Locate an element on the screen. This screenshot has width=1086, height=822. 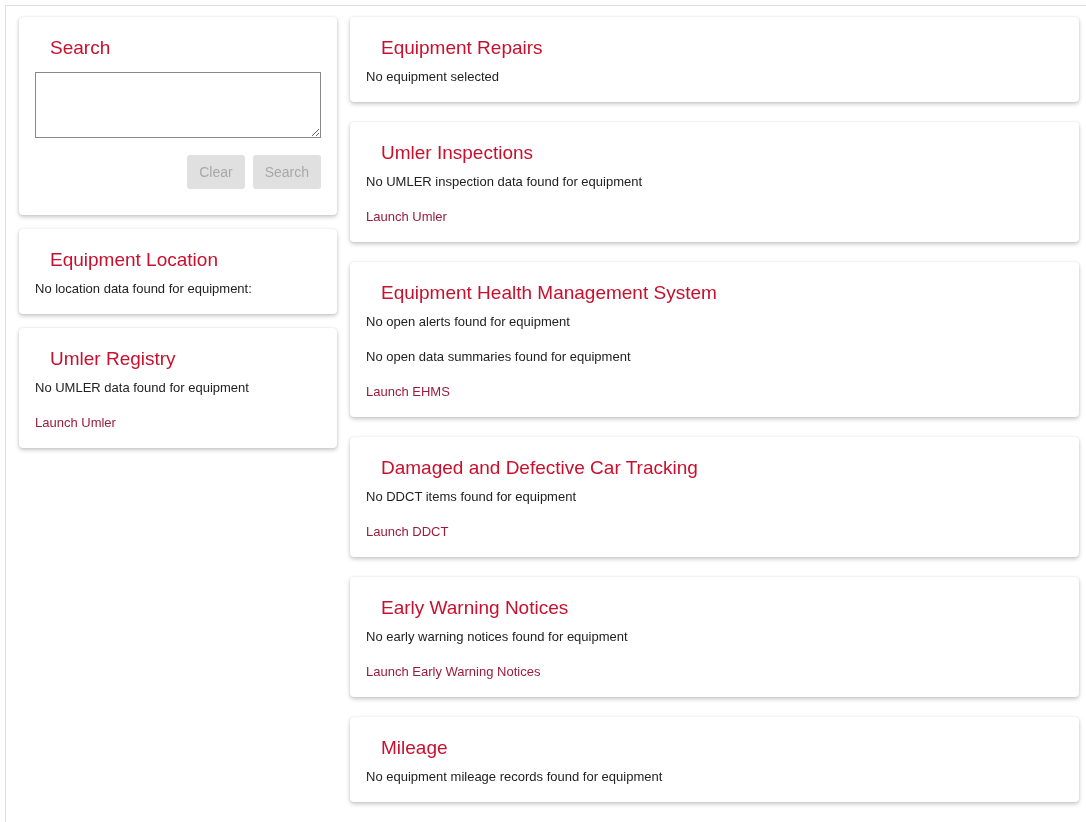
status-text: No equipment selected is located at coordinates (433, 77).